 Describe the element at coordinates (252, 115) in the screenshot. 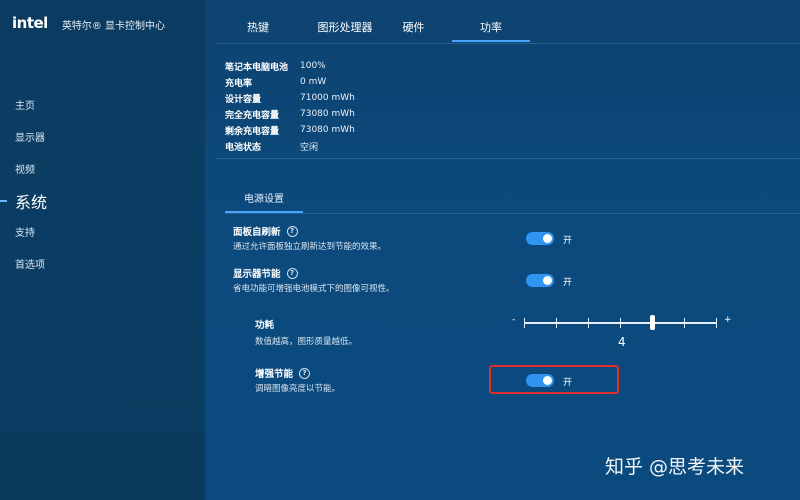

I see `battery-label: 完全充电容量` at that location.